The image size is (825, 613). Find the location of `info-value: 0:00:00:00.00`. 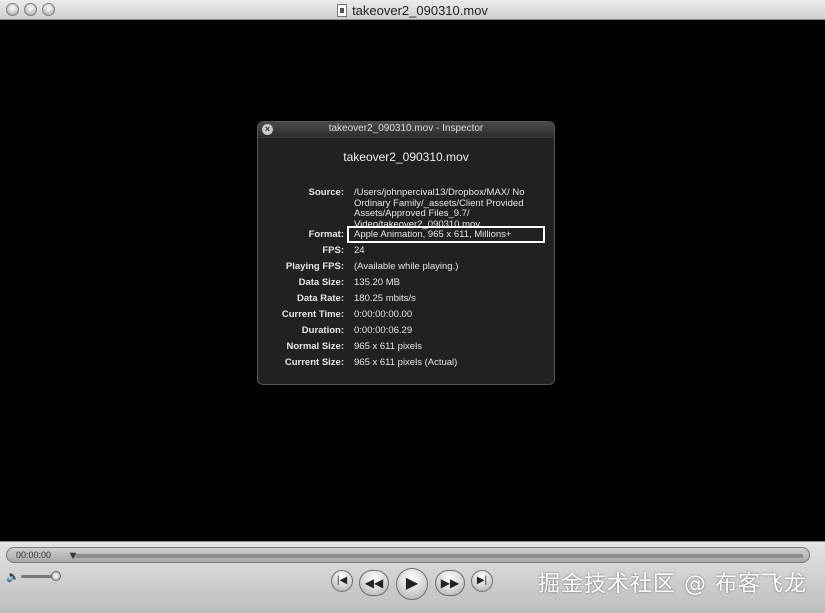

info-value: 0:00:00:00.00 is located at coordinates (383, 314).